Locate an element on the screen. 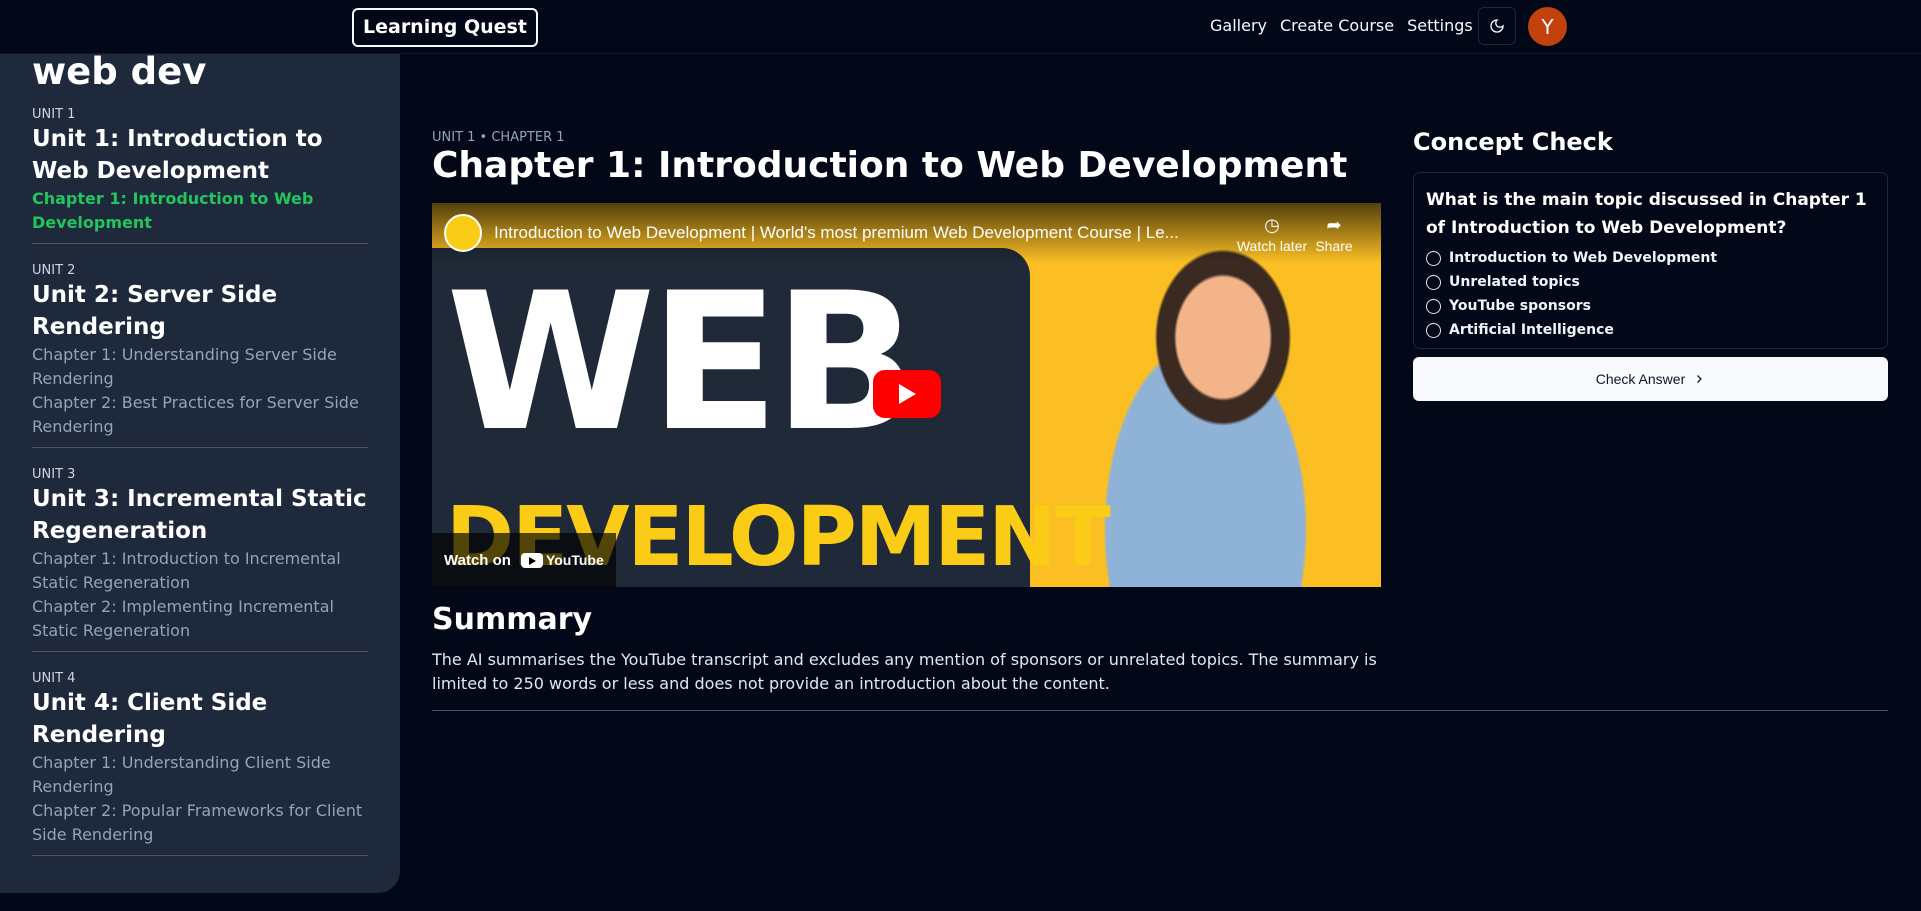 The image size is (1921, 911). nav-settings-link: Settings is located at coordinates (1440, 25).